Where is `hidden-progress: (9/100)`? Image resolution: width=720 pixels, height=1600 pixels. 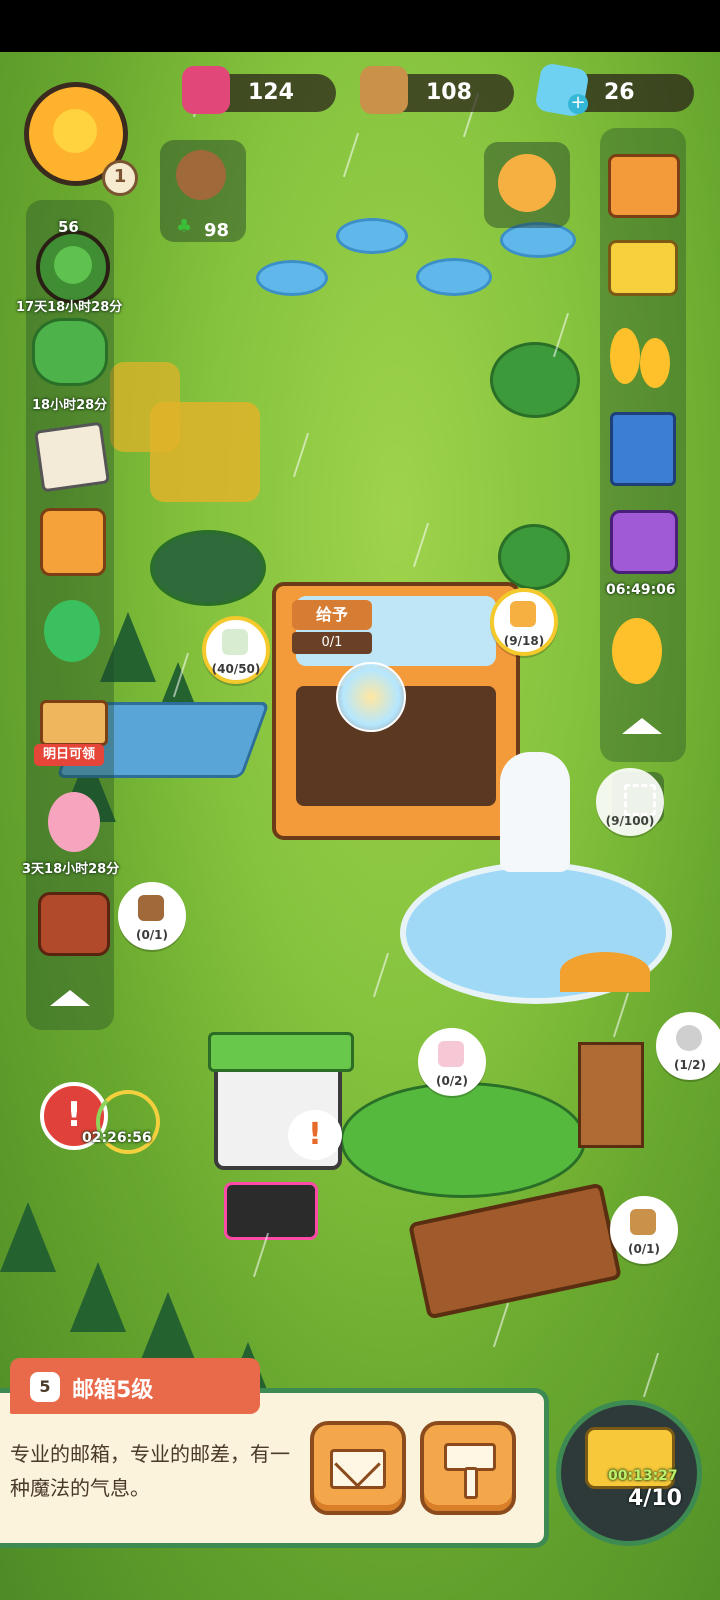 hidden-progress: (9/100) is located at coordinates (630, 821).